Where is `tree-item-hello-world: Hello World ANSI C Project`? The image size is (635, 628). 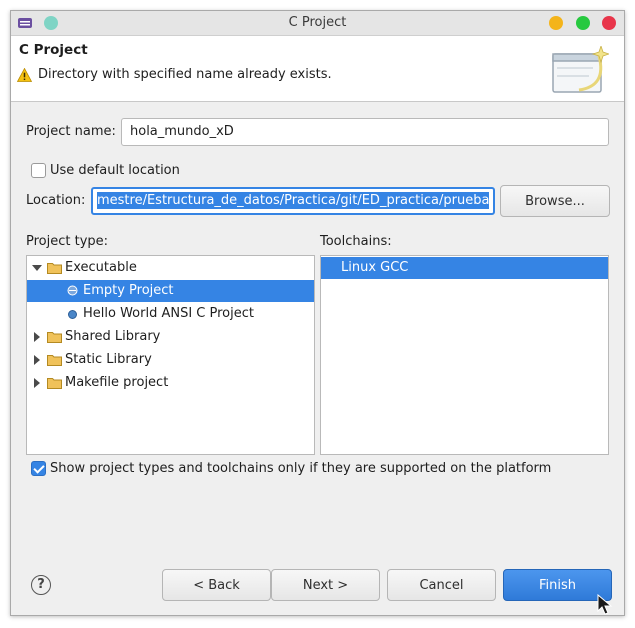
tree-item-hello-world: Hello World ANSI C Project is located at coordinates (170, 314).